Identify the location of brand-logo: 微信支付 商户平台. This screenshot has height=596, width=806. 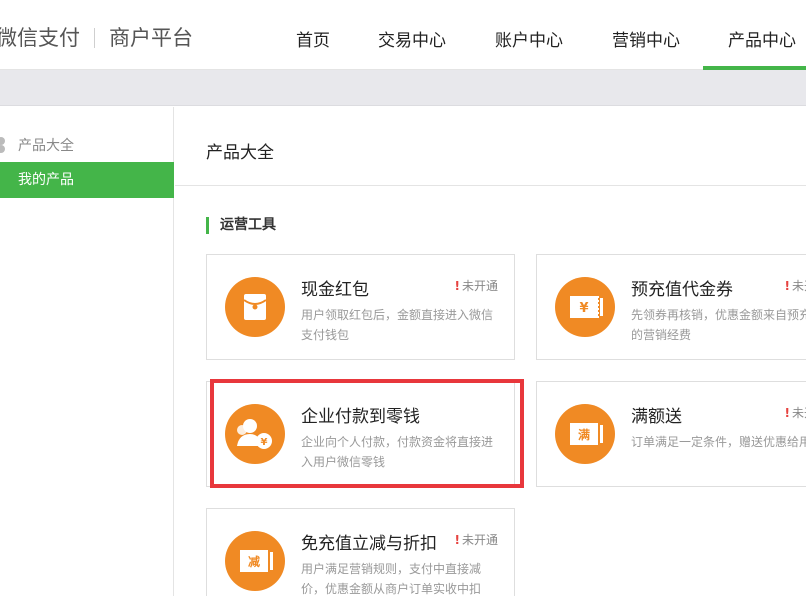
(96, 37).